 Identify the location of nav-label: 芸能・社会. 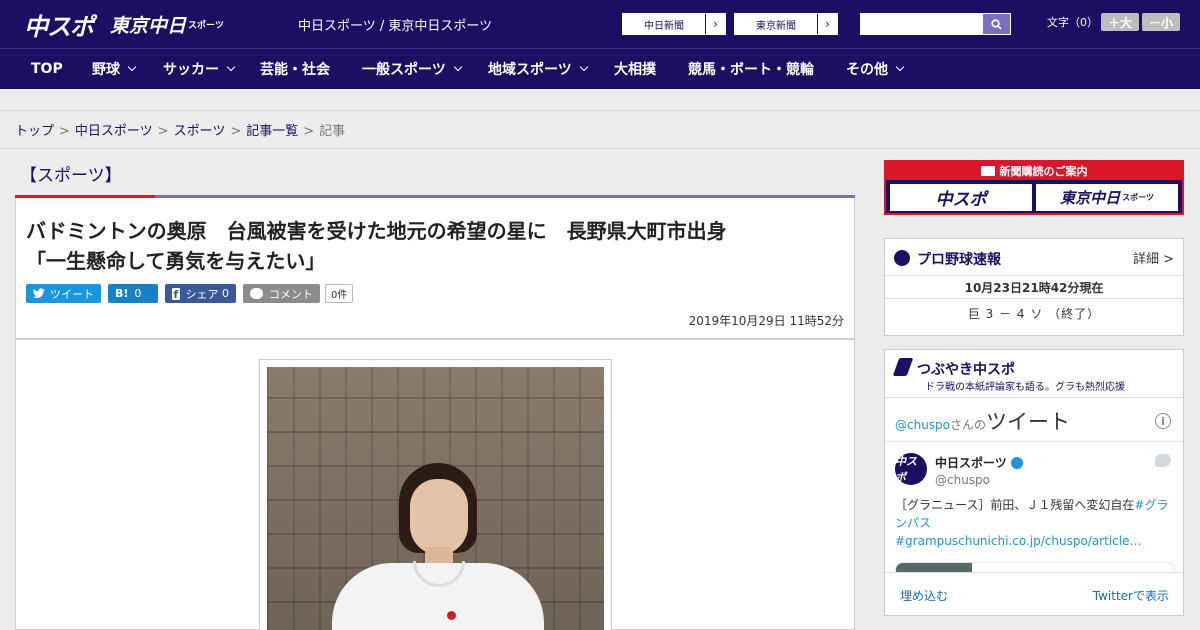
(295, 70).